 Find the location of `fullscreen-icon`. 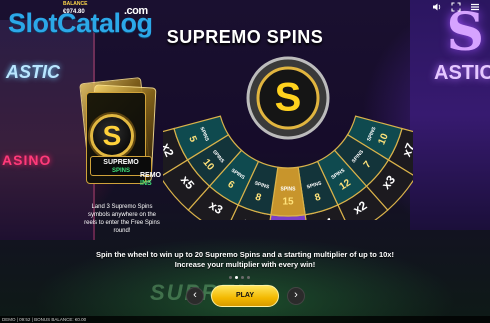

fullscreen-icon is located at coordinates (456, 7).